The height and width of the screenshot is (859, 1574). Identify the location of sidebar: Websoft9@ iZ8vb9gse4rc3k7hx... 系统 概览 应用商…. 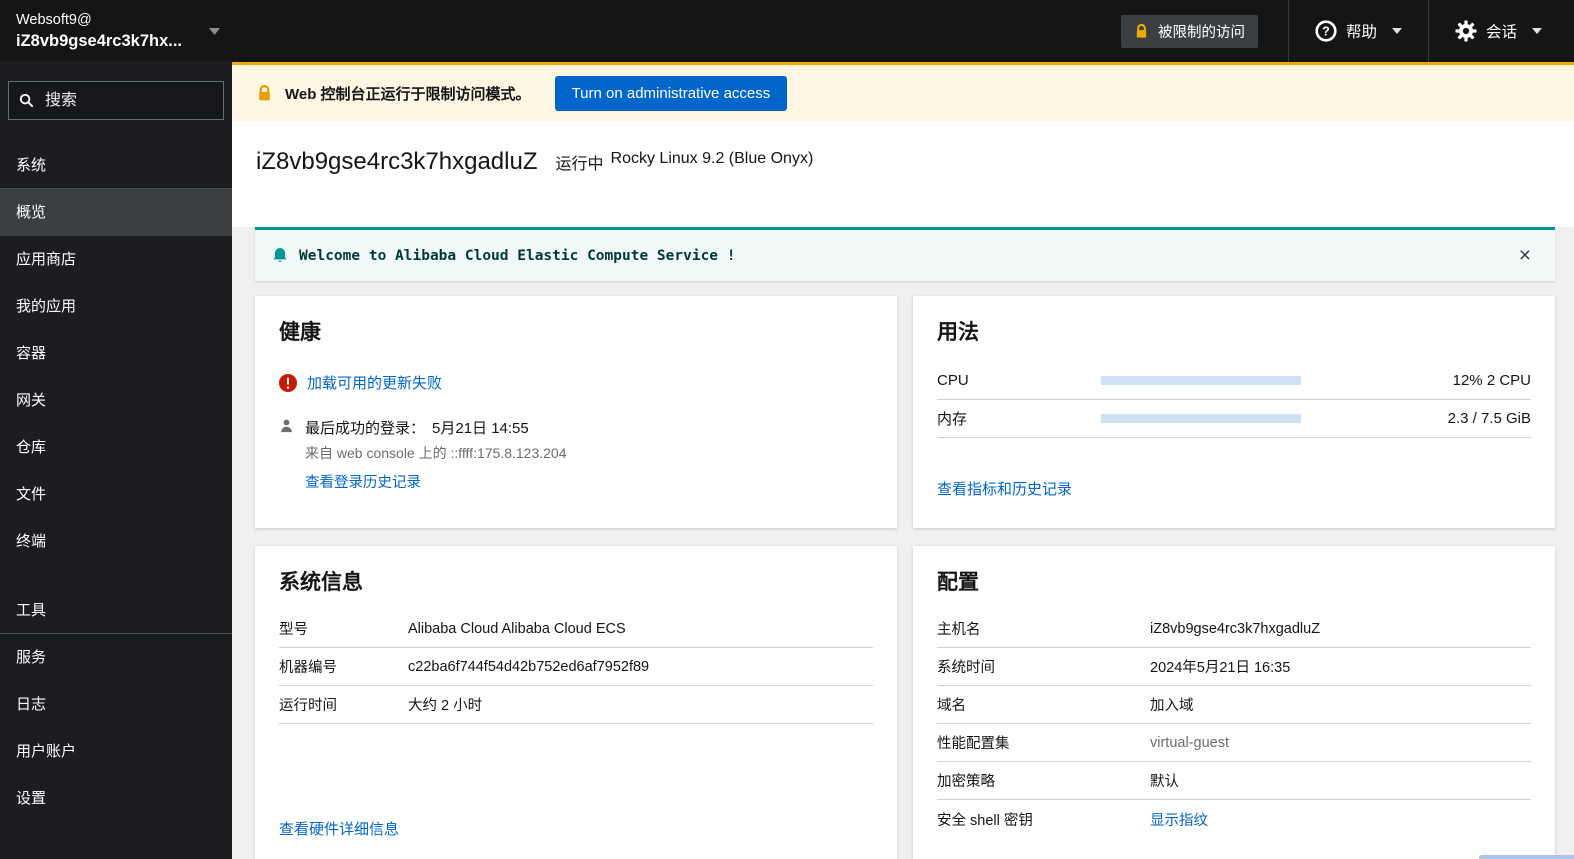
(116, 429).